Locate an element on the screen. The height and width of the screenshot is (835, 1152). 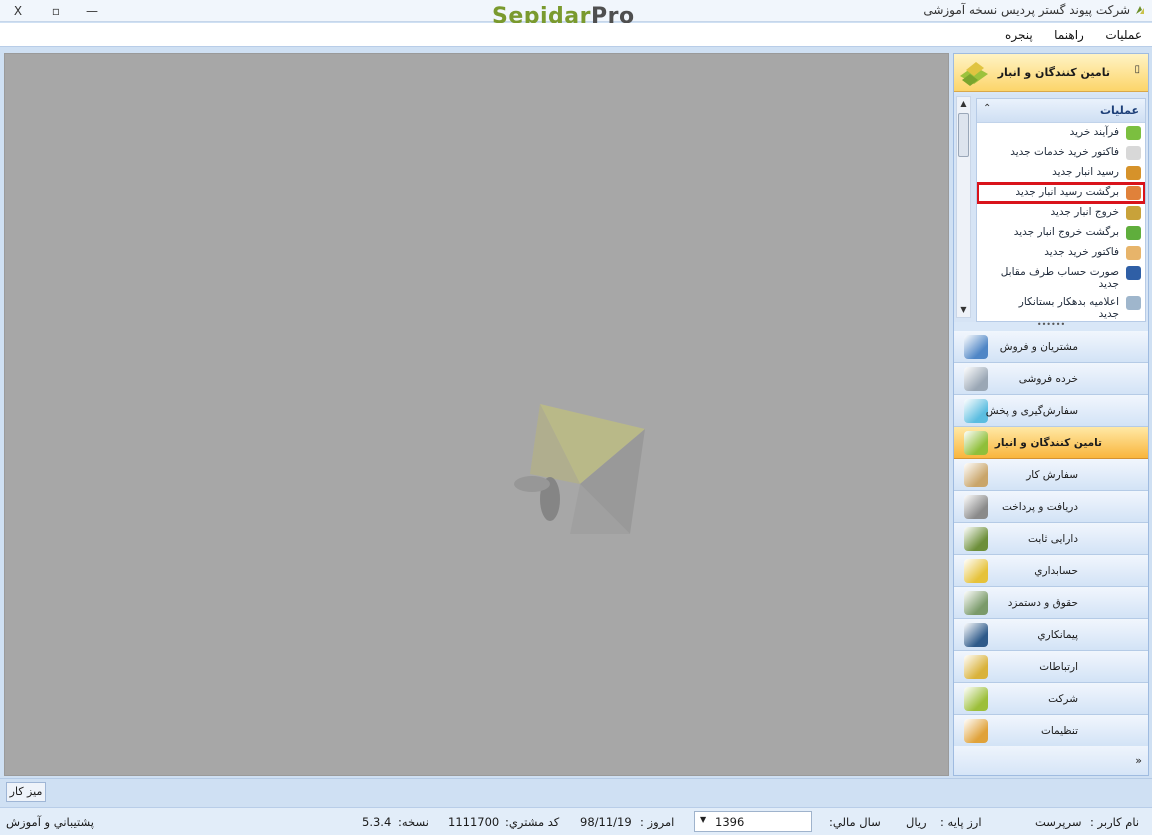
operation-item: فاکتور خرید جدید is located at coordinates (1061, 253).